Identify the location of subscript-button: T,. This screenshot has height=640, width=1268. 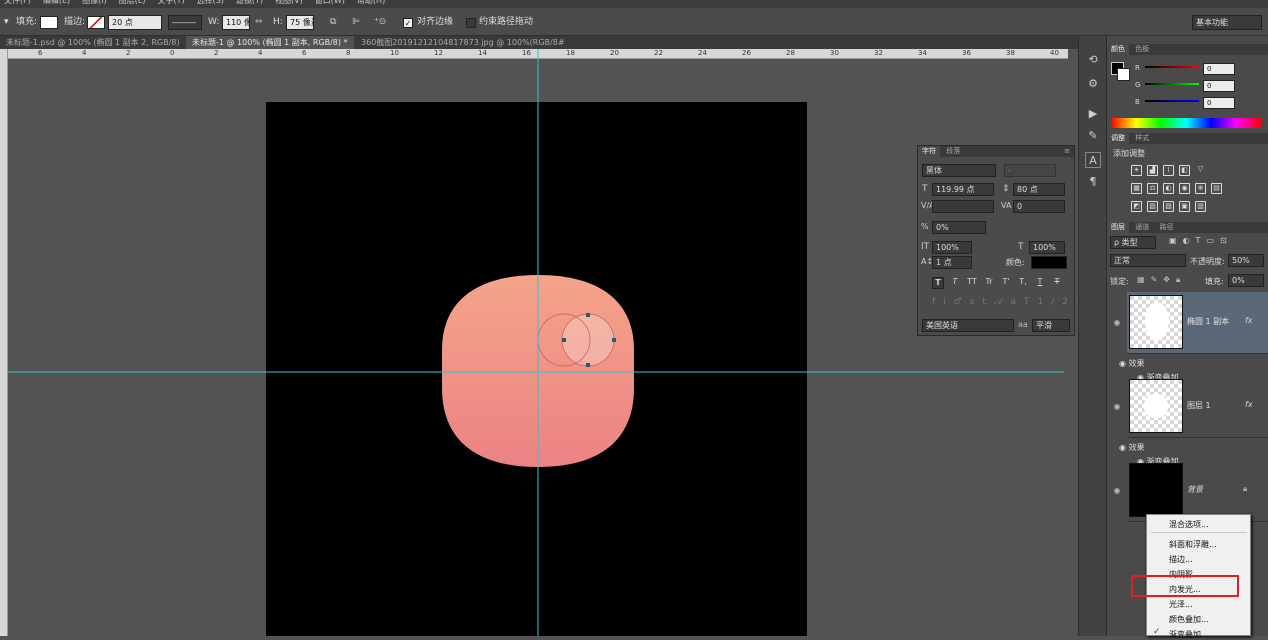
(1023, 283).